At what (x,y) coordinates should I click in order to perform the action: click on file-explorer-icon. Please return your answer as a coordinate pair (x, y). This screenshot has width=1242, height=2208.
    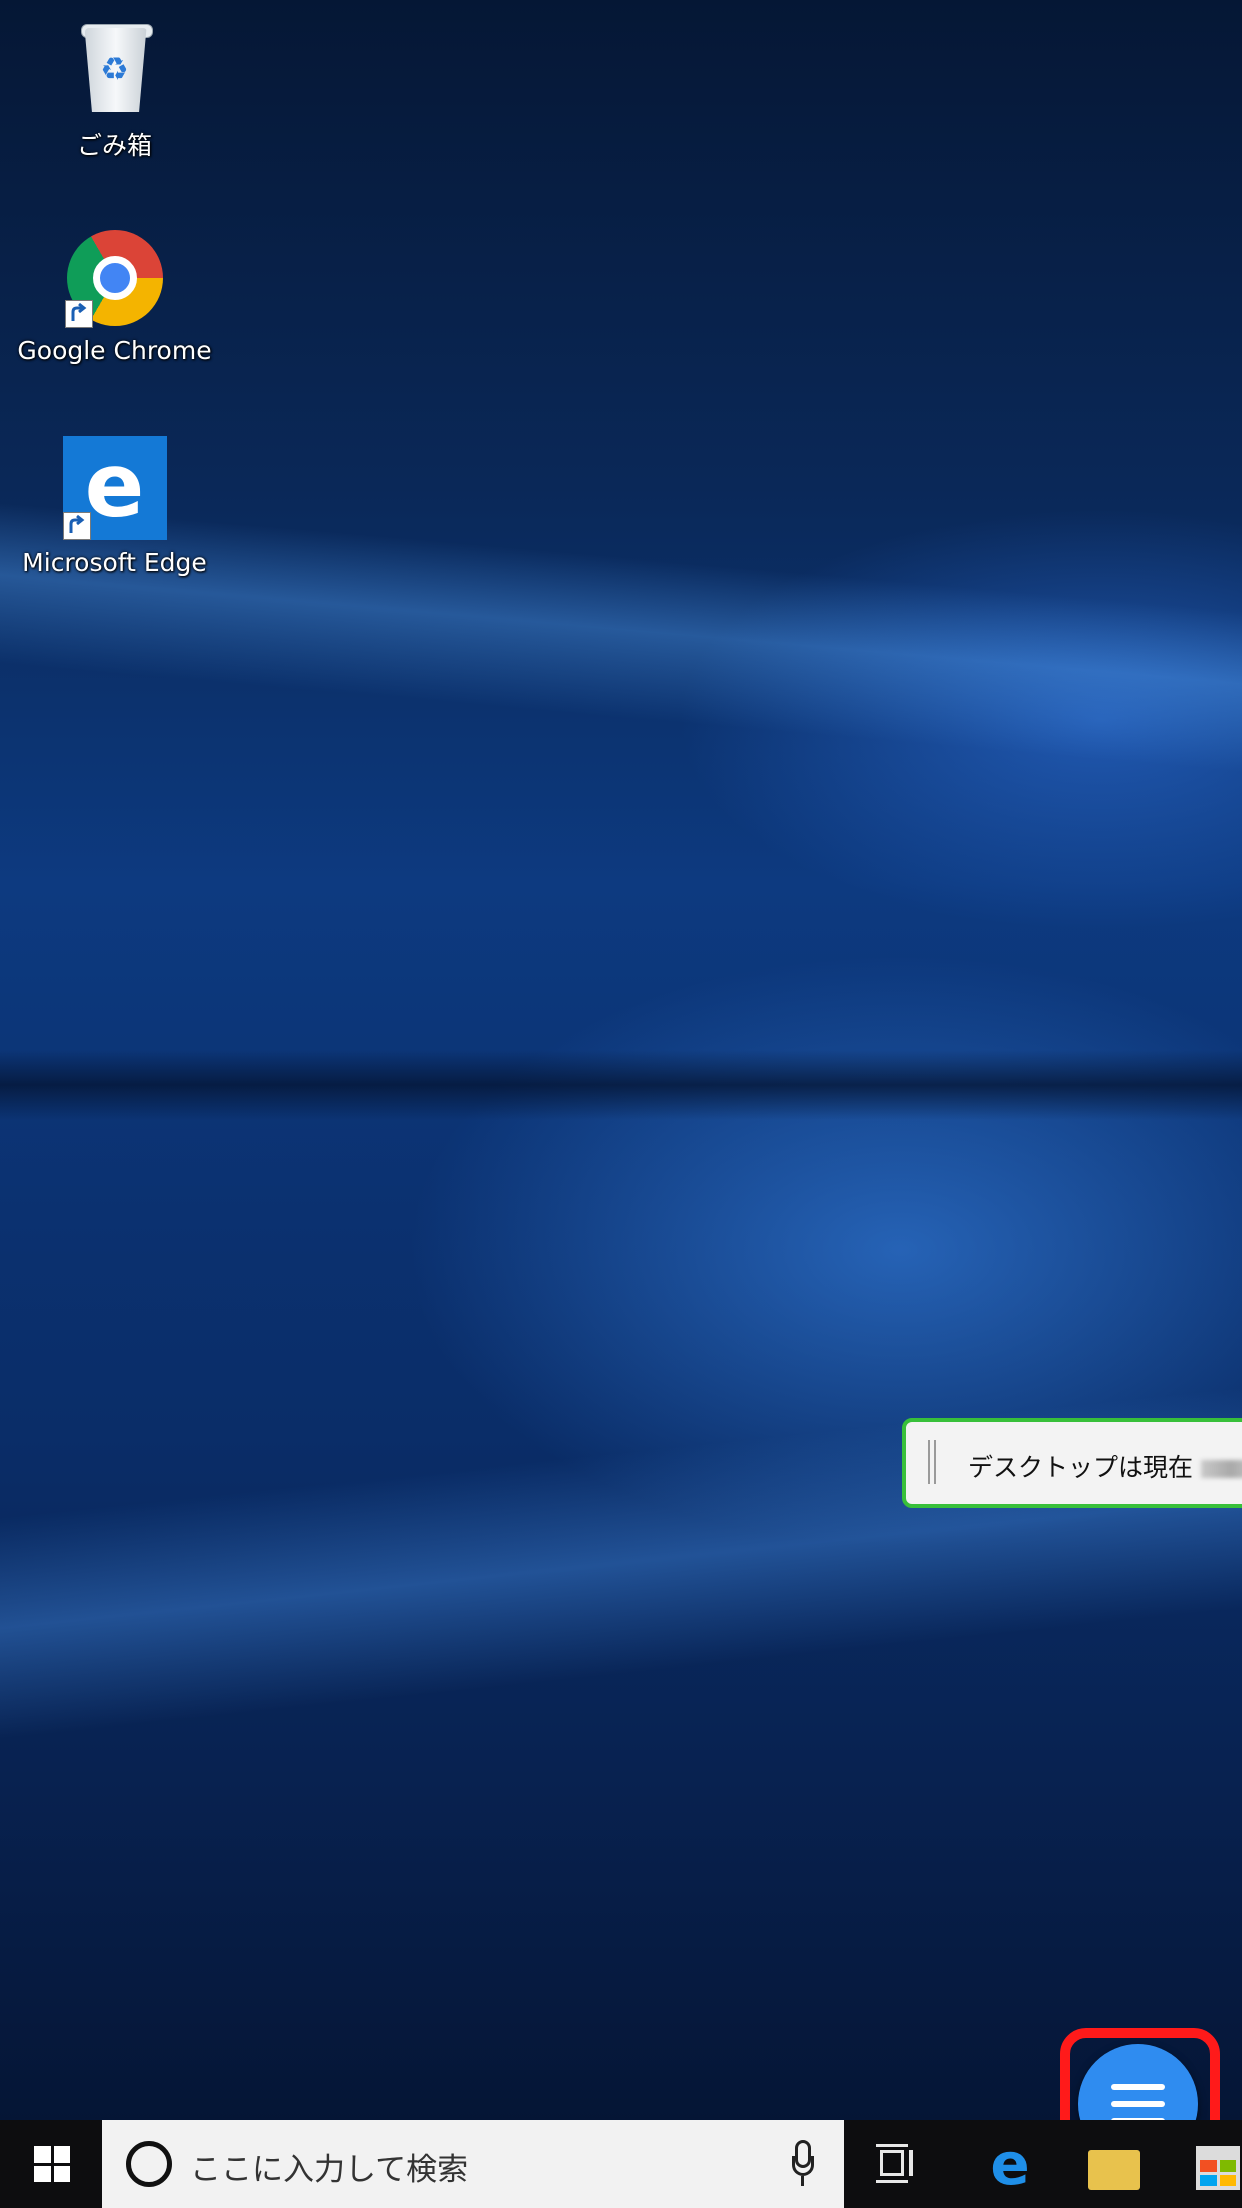
    Looking at the image, I should click on (1114, 2170).